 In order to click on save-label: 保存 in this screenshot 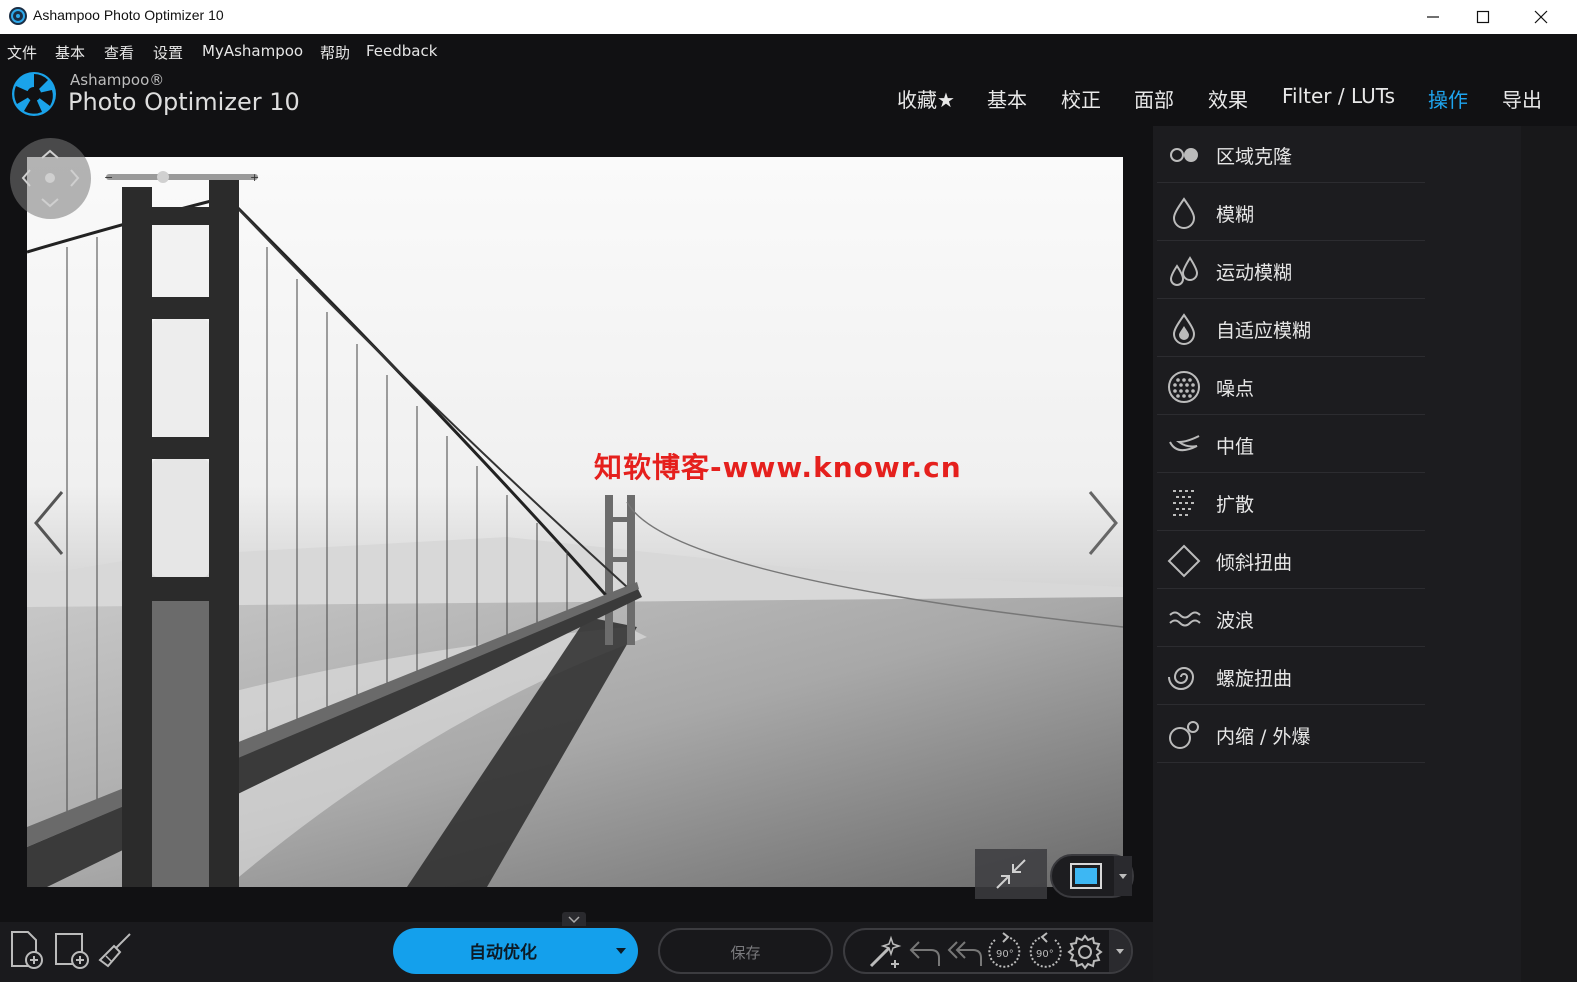, I will do `click(745, 953)`.